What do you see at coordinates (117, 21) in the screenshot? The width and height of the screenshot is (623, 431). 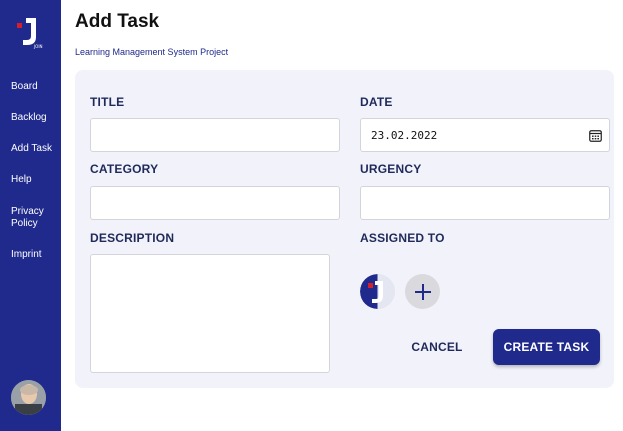 I see `page-title: Add Task` at bounding box center [117, 21].